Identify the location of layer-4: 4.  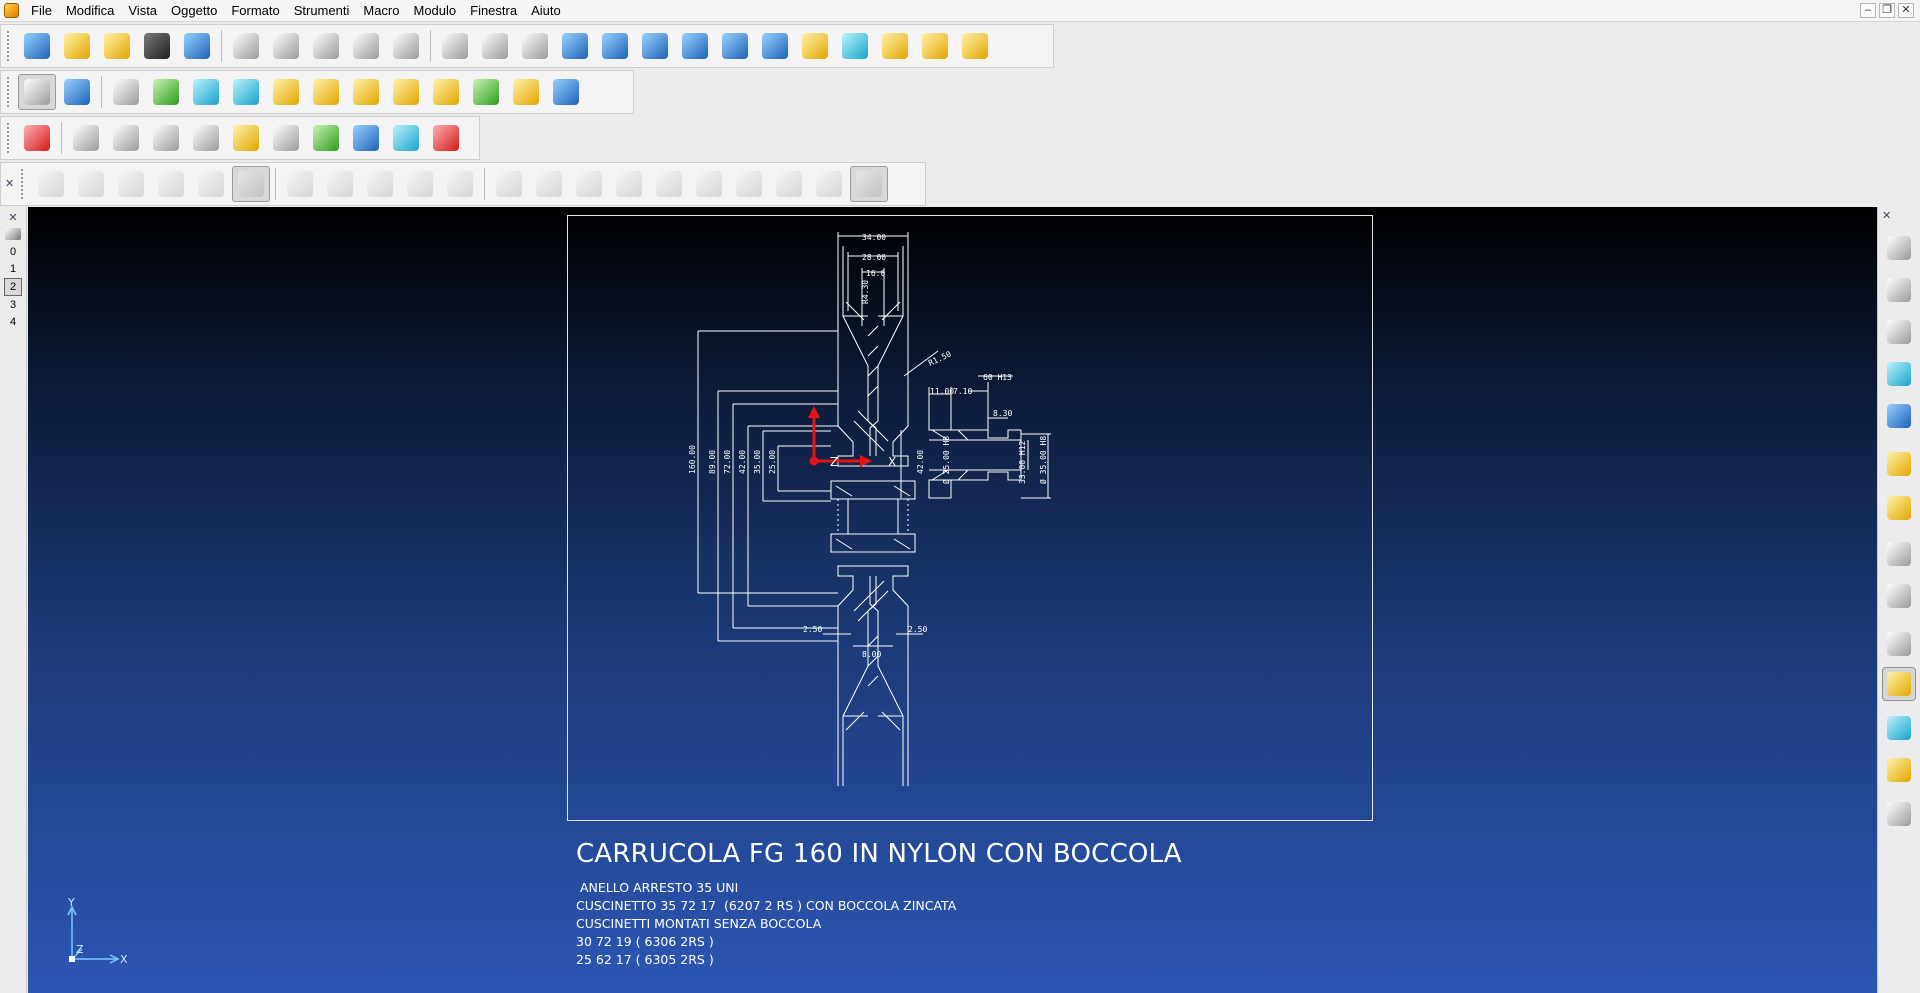
(13, 322).